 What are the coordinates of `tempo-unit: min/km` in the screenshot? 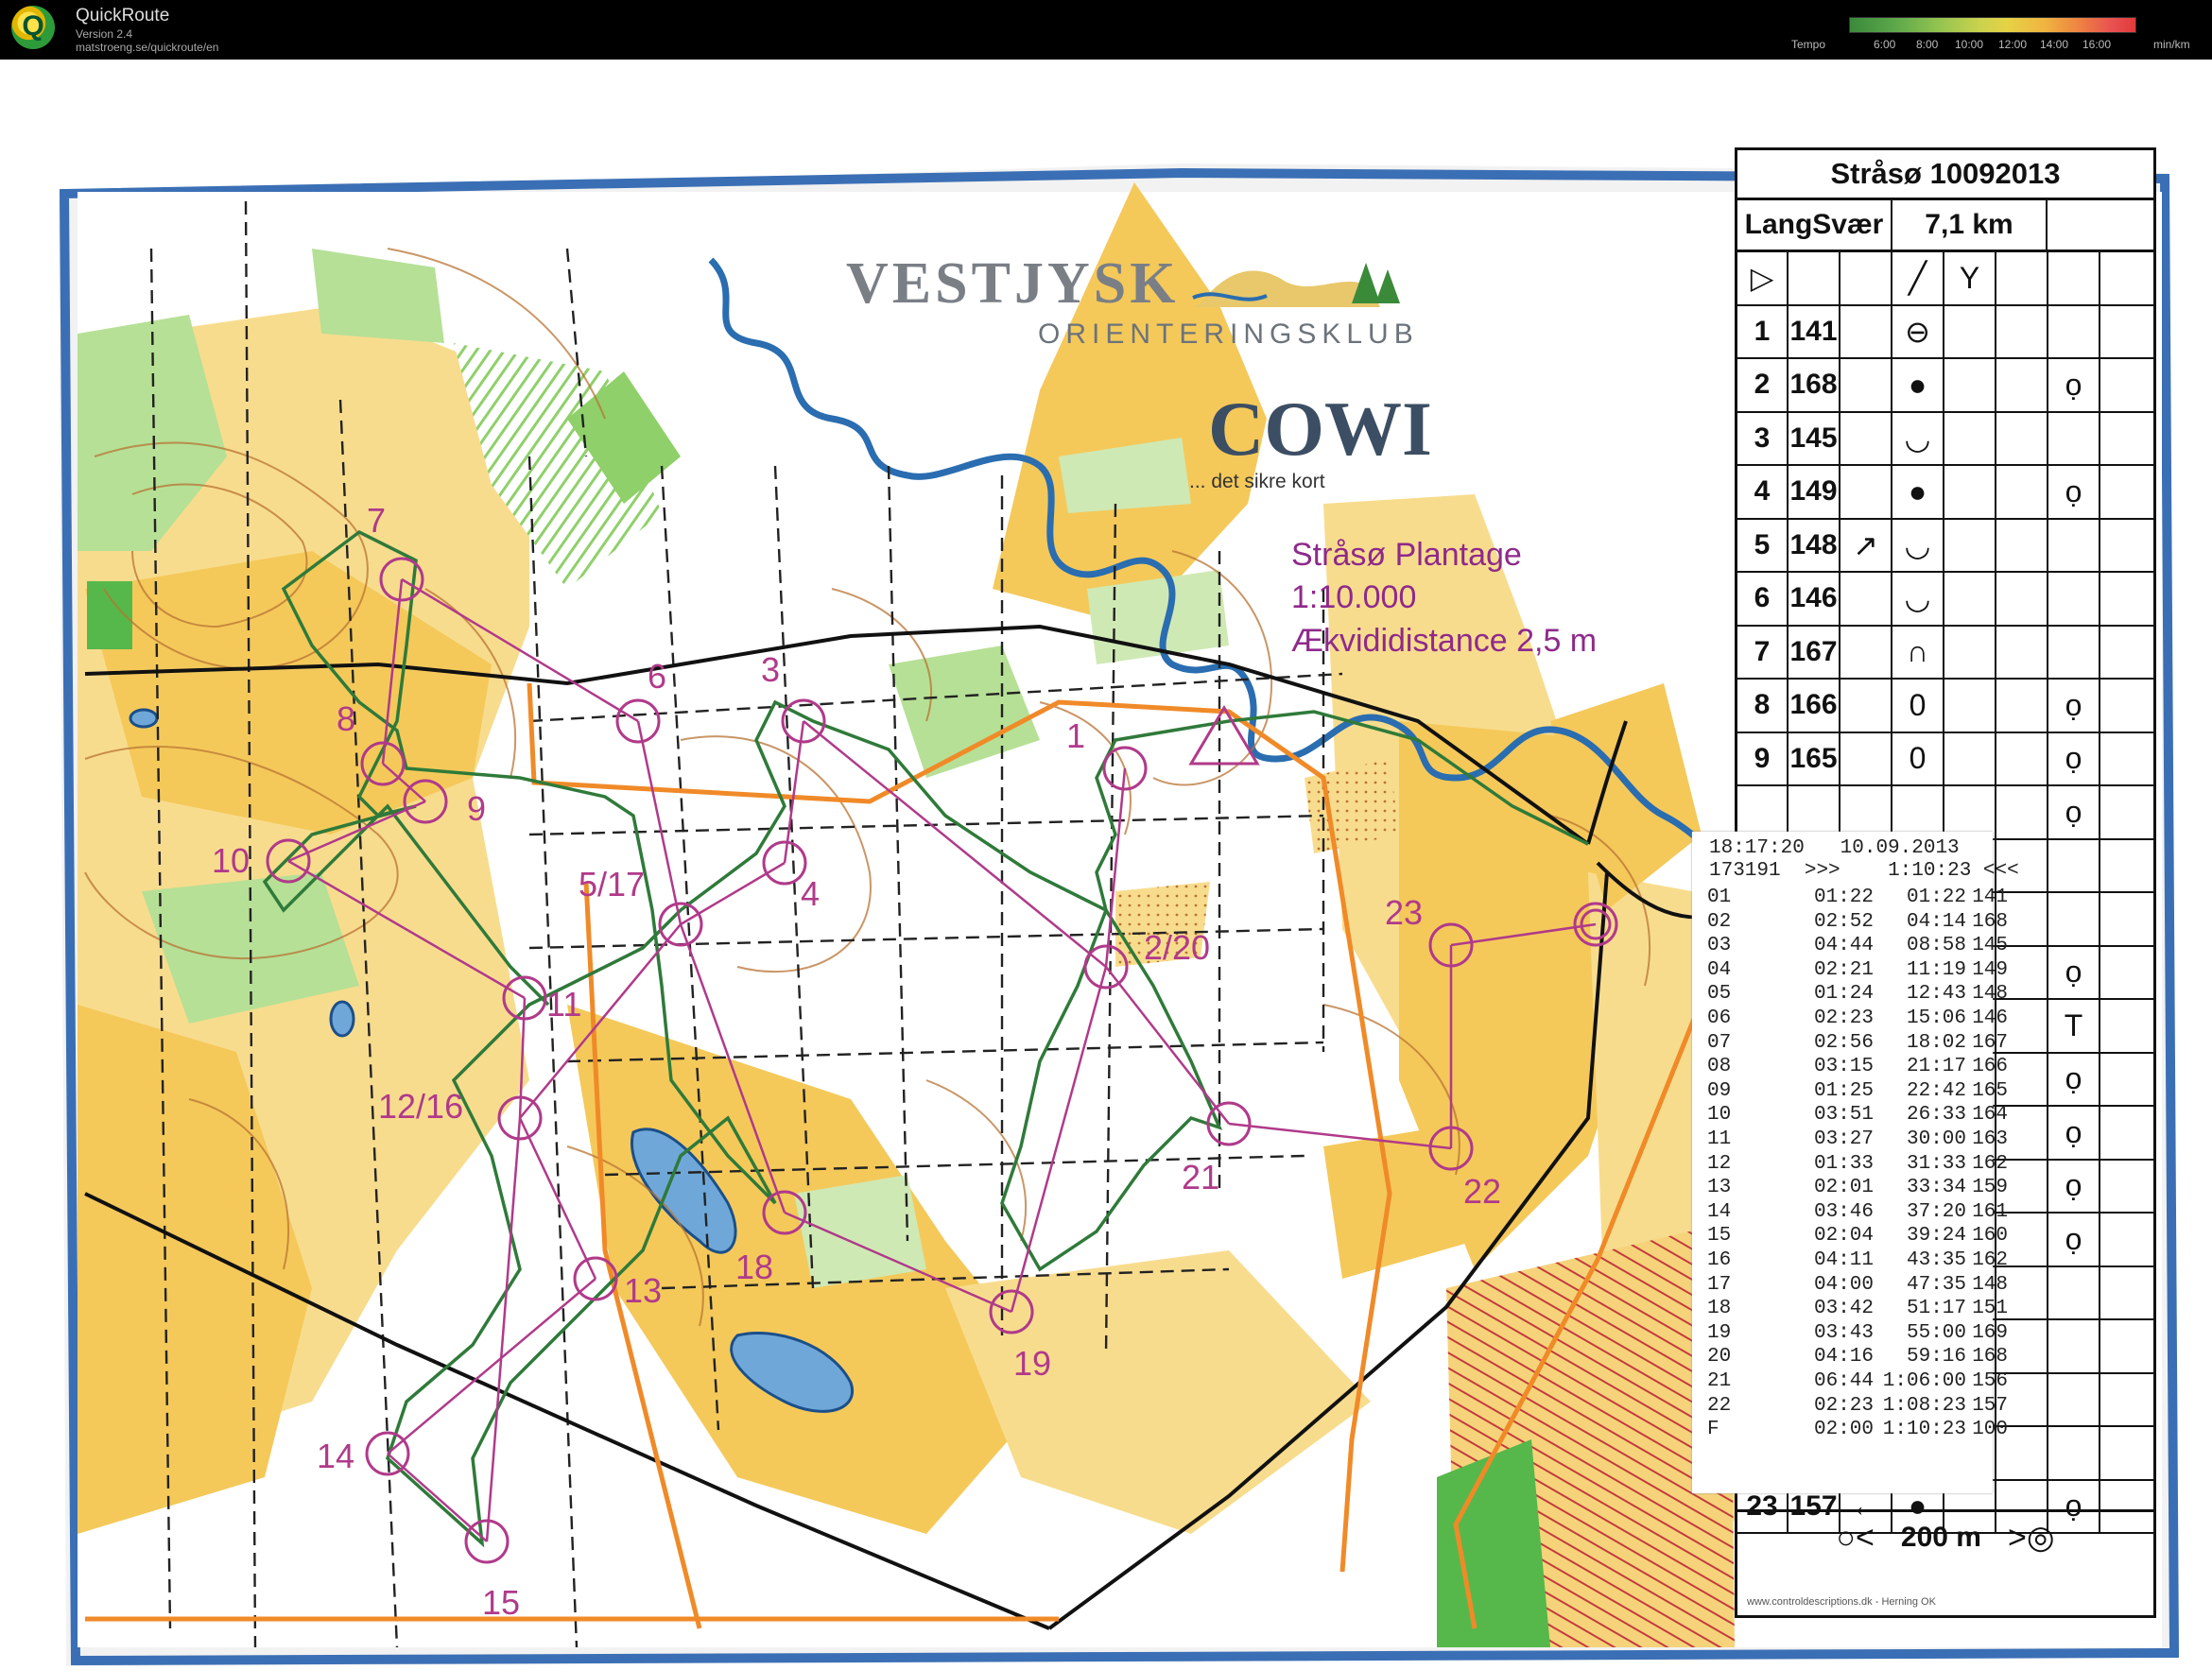 It's located at (2171, 45).